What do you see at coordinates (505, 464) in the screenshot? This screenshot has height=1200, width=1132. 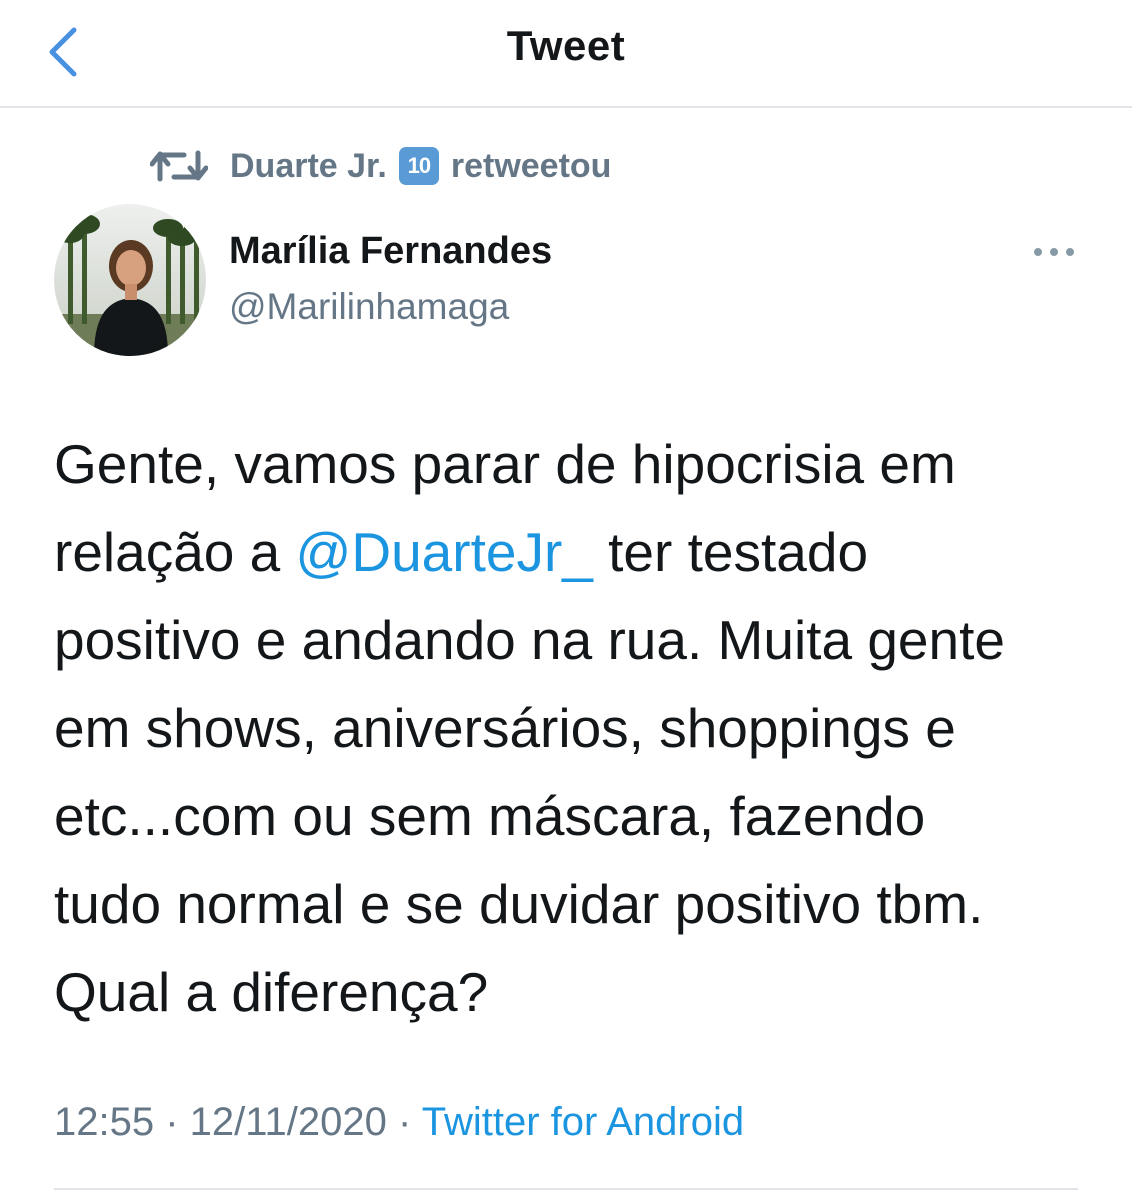 I see `tweet-line: Gente, vamos parar de hipocrisia em` at bounding box center [505, 464].